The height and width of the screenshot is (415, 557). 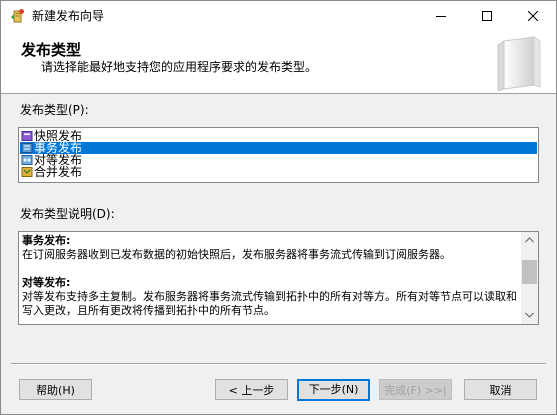 What do you see at coordinates (51, 50) in the screenshot?
I see `page-title: 发布类型` at bounding box center [51, 50].